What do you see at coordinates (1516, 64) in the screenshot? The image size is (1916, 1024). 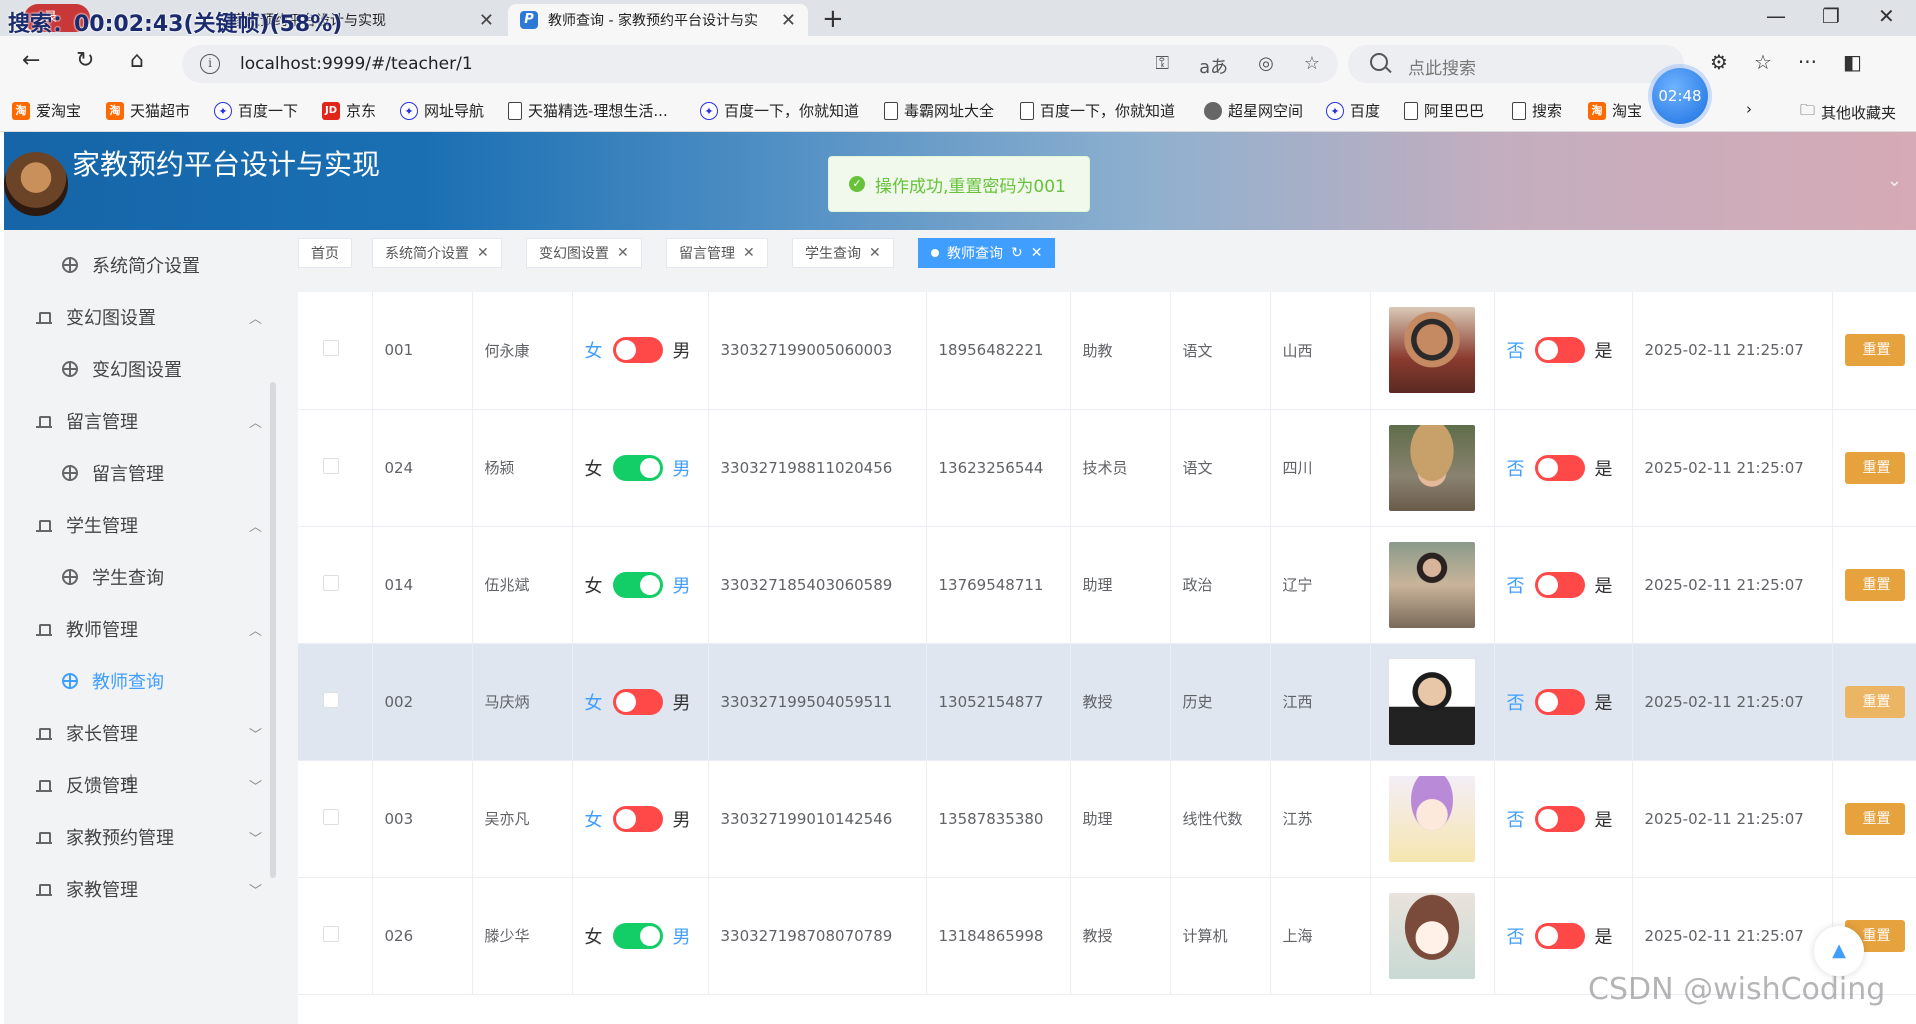 I see `search-input: 点此搜索` at bounding box center [1516, 64].